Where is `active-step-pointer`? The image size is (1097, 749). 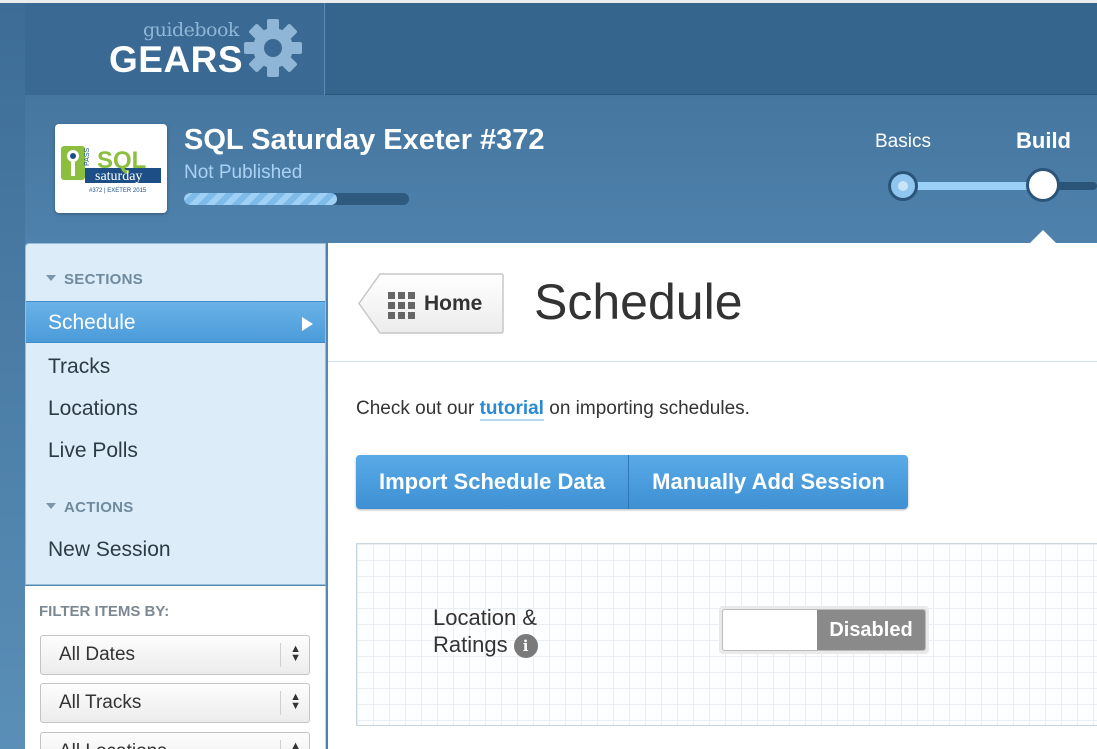
active-step-pointer is located at coordinates (1043, 237).